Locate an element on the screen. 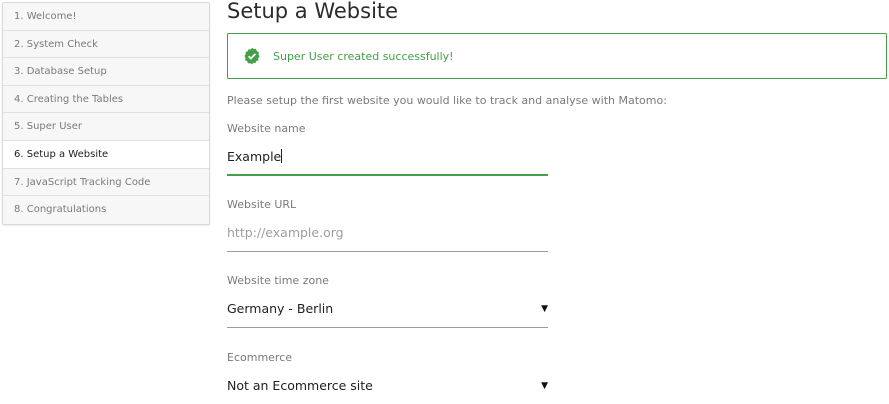 The image size is (889, 404). website-url-group: Website URL http://example.org is located at coordinates (387, 225).